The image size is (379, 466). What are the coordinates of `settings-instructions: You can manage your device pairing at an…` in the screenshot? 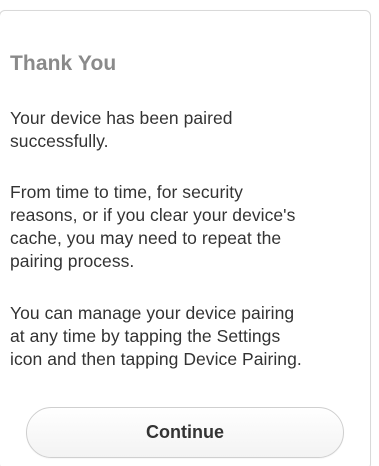 It's located at (156, 336).